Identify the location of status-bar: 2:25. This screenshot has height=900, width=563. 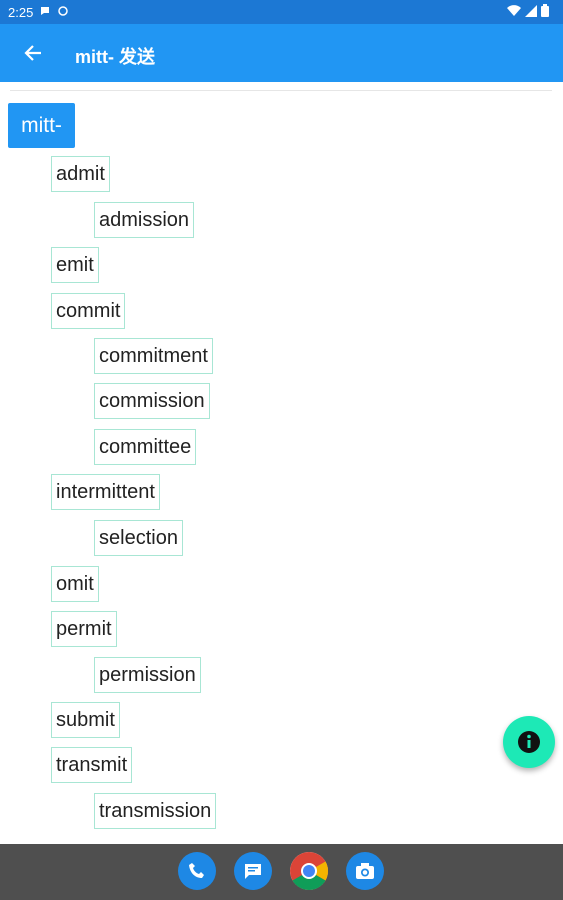
(281, 12).